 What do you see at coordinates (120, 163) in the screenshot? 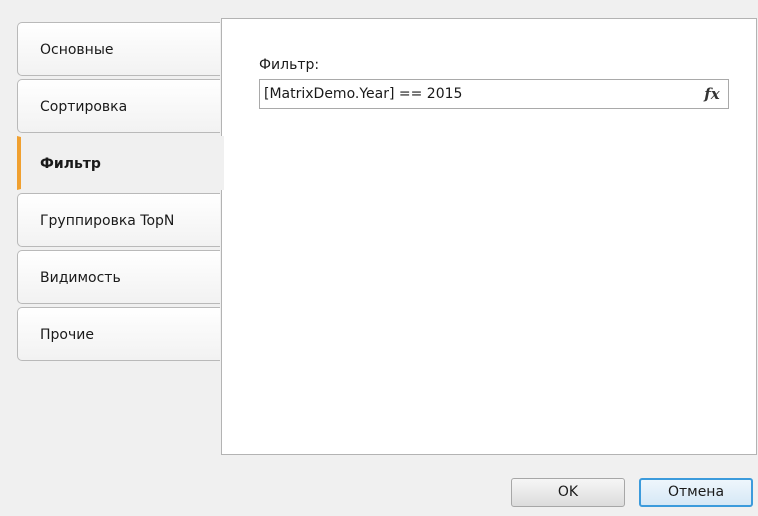
I see `tab-filter: Фильтр` at bounding box center [120, 163].